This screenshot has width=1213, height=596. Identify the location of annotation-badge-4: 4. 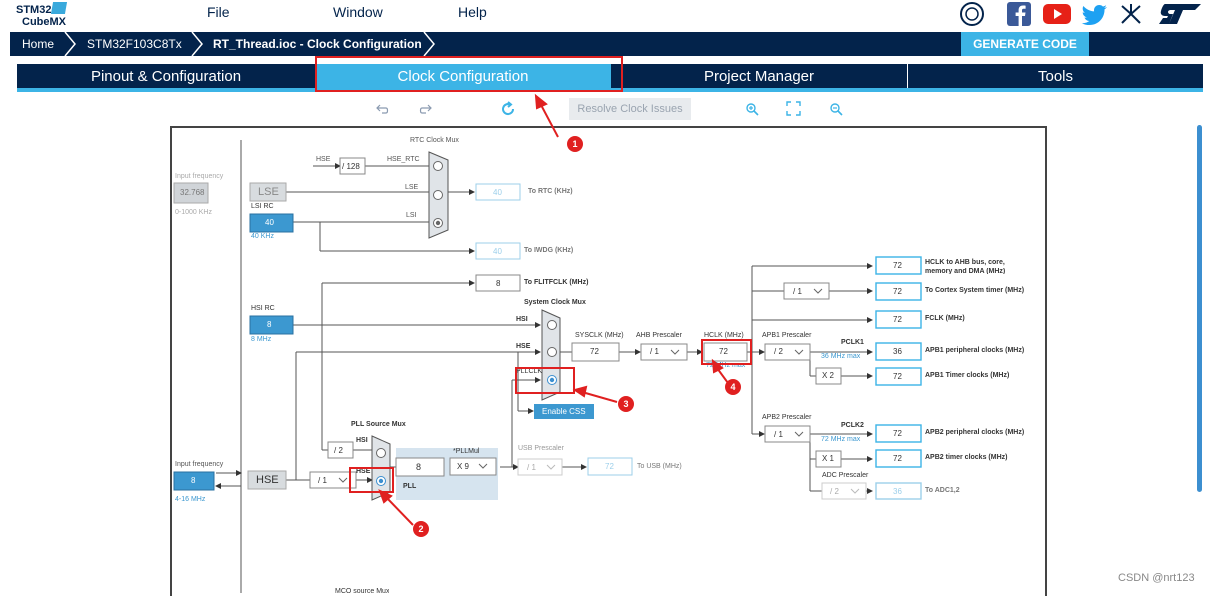
(733, 387).